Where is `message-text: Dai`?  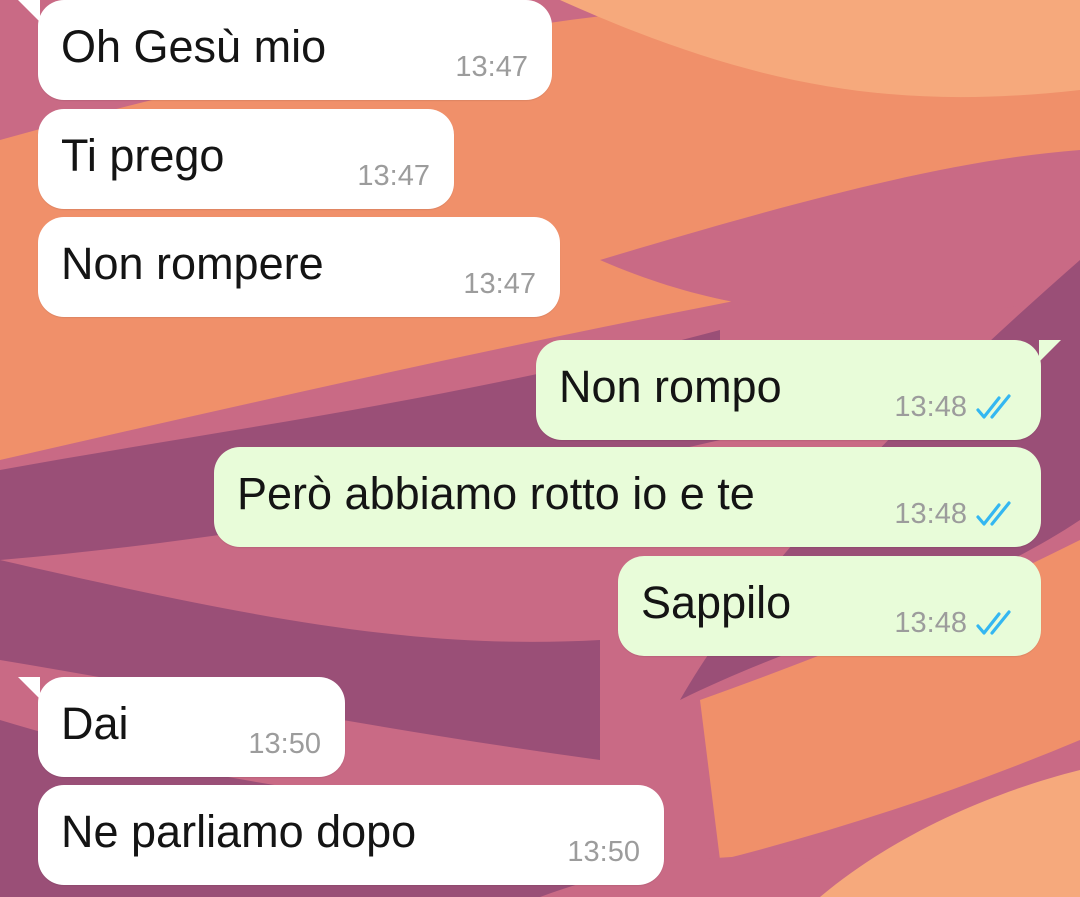 message-text: Dai is located at coordinates (95, 723).